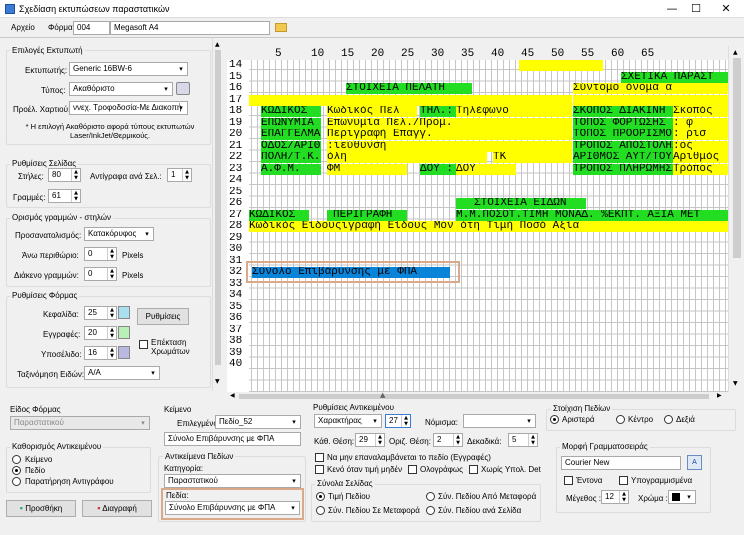  Describe the element at coordinates (438, 169) in the screenshot. I see `grid-field: ΔΟΥ :` at that location.